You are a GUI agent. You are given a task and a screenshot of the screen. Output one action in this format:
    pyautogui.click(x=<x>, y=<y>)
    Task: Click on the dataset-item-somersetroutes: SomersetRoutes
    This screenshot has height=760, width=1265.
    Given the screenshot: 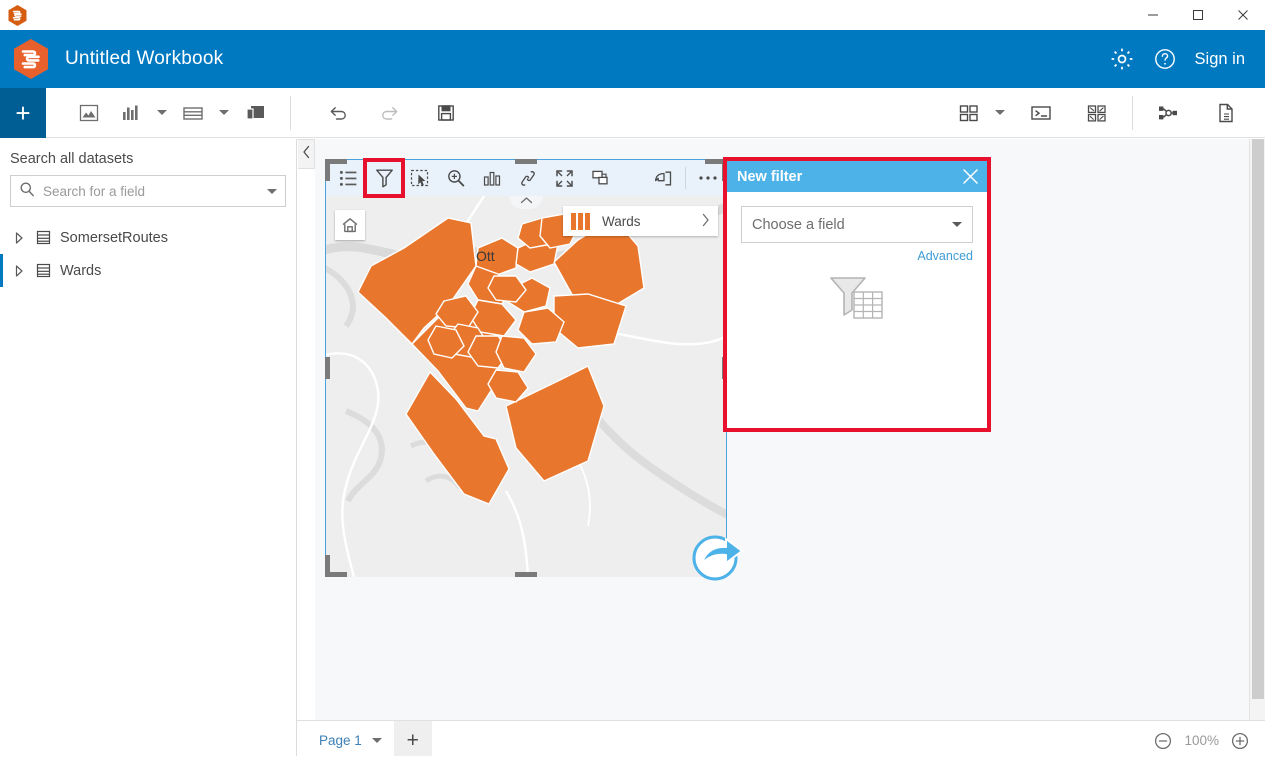 What is the action you would take?
    pyautogui.click(x=148, y=237)
    